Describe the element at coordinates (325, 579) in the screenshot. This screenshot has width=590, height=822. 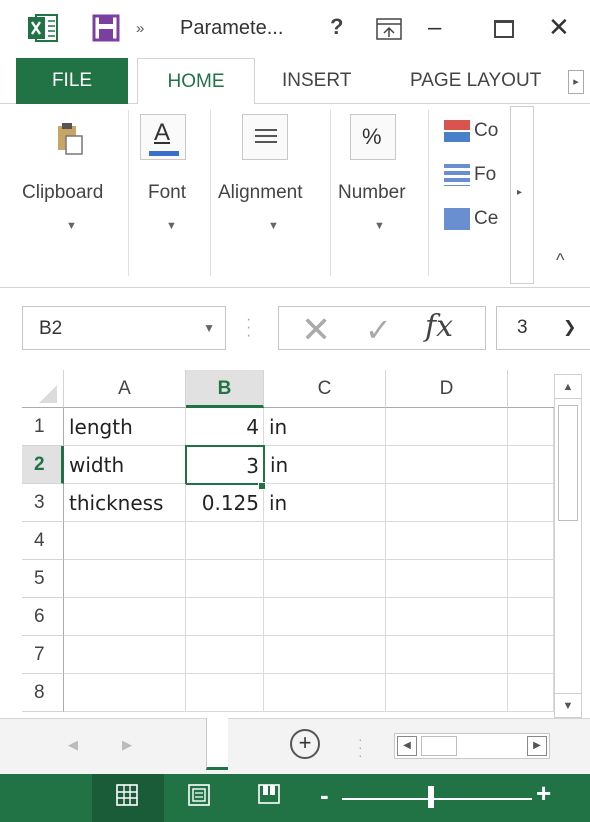
I see `cell-c5` at that location.